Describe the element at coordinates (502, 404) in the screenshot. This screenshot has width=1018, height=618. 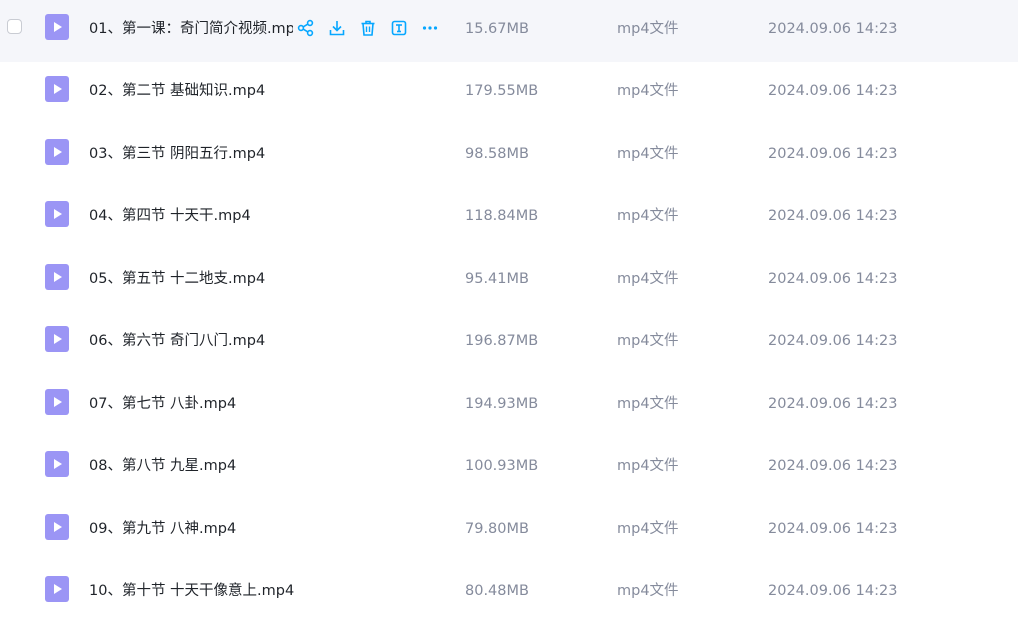
I see `file-size: 194.93MB` at that location.